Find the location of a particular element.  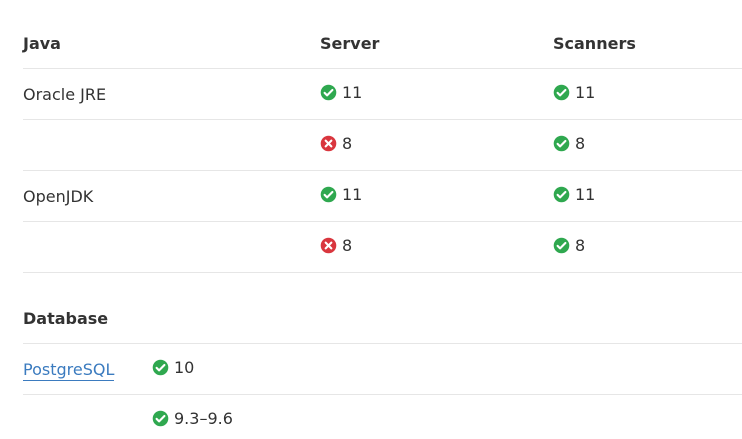

java-name-cell: OpenJDK is located at coordinates (171, 196).